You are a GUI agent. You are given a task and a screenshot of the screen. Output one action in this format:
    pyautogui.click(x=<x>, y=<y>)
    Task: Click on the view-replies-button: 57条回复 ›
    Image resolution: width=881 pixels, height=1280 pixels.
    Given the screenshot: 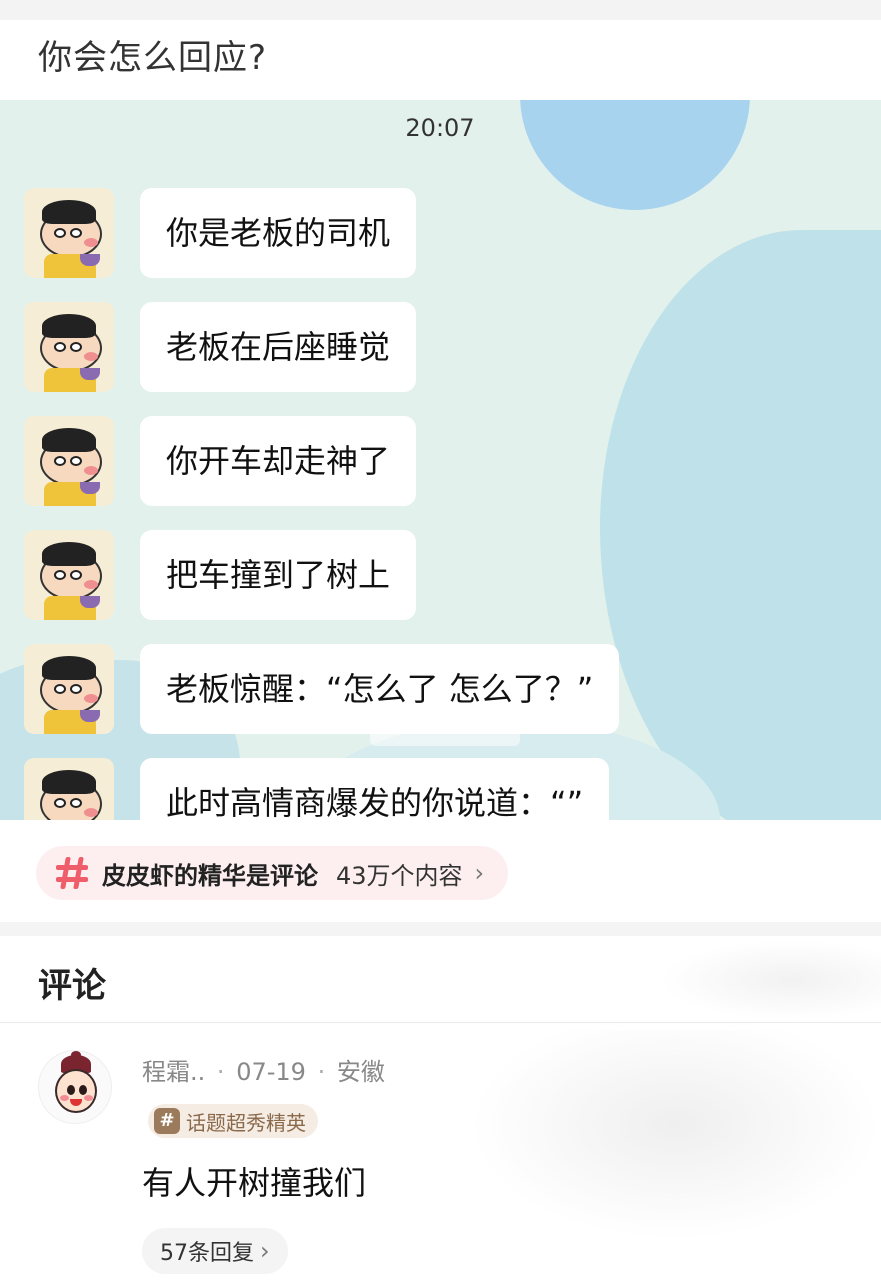 What is the action you would take?
    pyautogui.click(x=215, y=1251)
    